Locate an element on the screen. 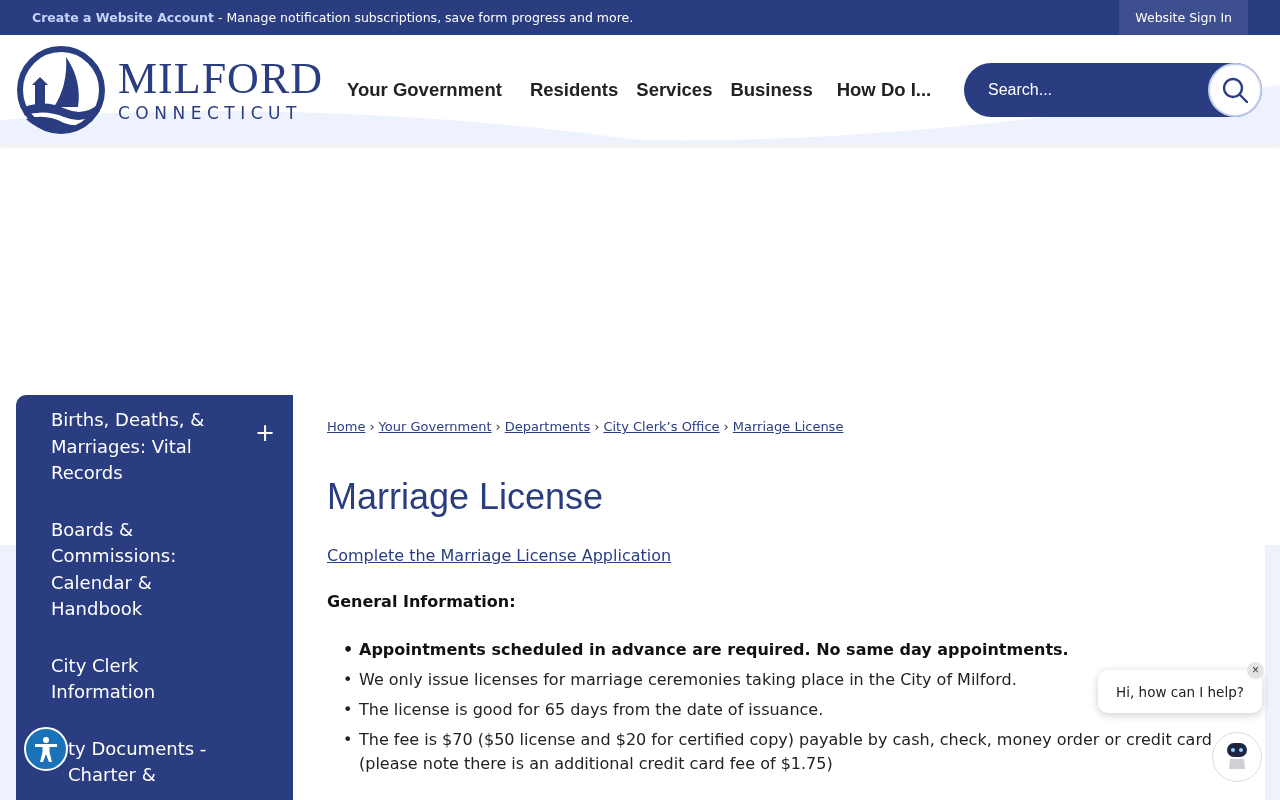  sidebar-link: City Clerk Information is located at coordinates (136, 679).